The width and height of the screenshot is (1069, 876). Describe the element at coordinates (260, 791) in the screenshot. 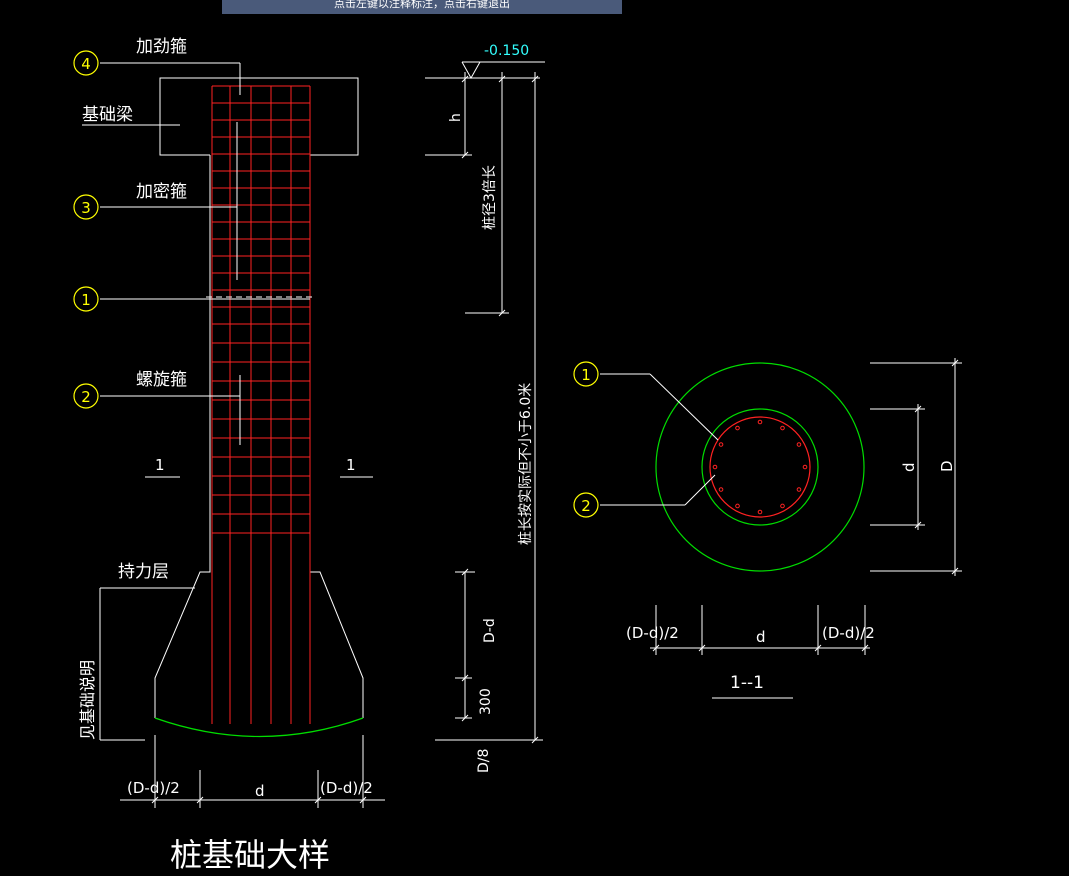

I see `dim-d-bottom: d` at that location.